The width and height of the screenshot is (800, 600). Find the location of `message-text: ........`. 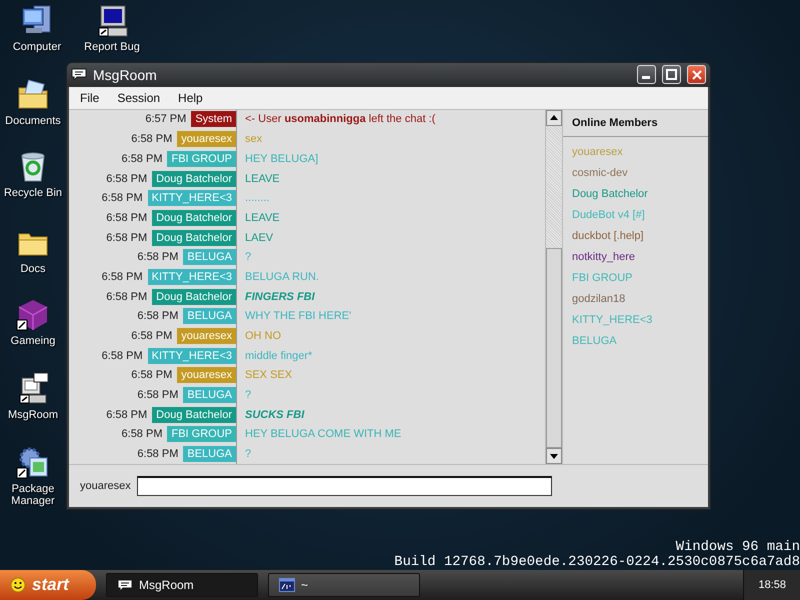

message-text: ........ is located at coordinates (257, 198).